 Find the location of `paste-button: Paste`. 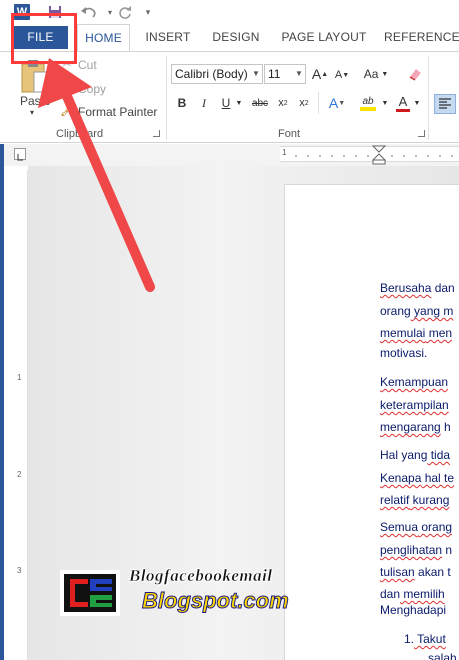

paste-button: Paste is located at coordinates (35, 101).